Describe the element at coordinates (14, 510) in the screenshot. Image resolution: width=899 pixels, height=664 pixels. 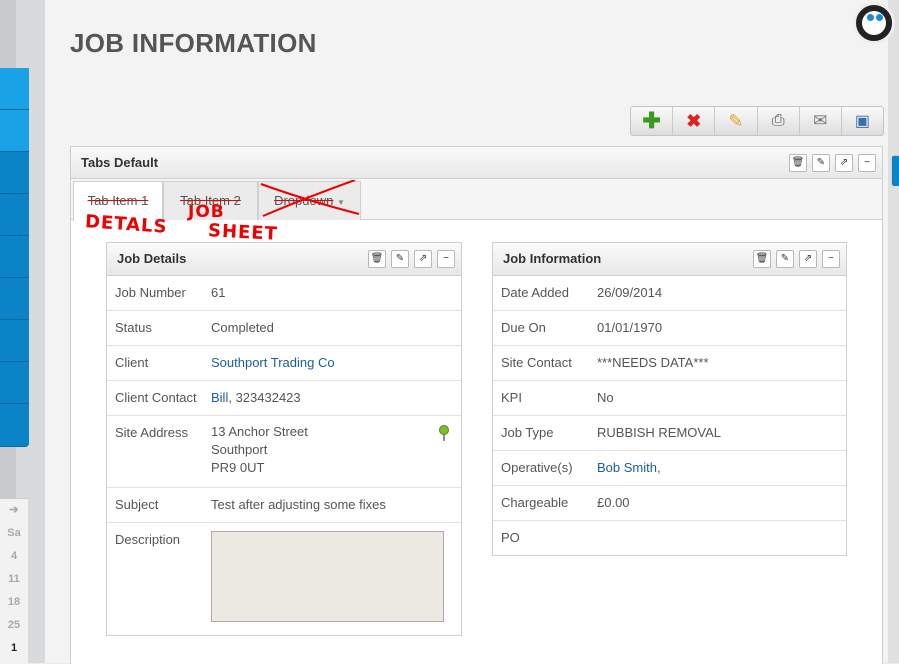
I see `calendar-next-arrow: ➔` at that location.